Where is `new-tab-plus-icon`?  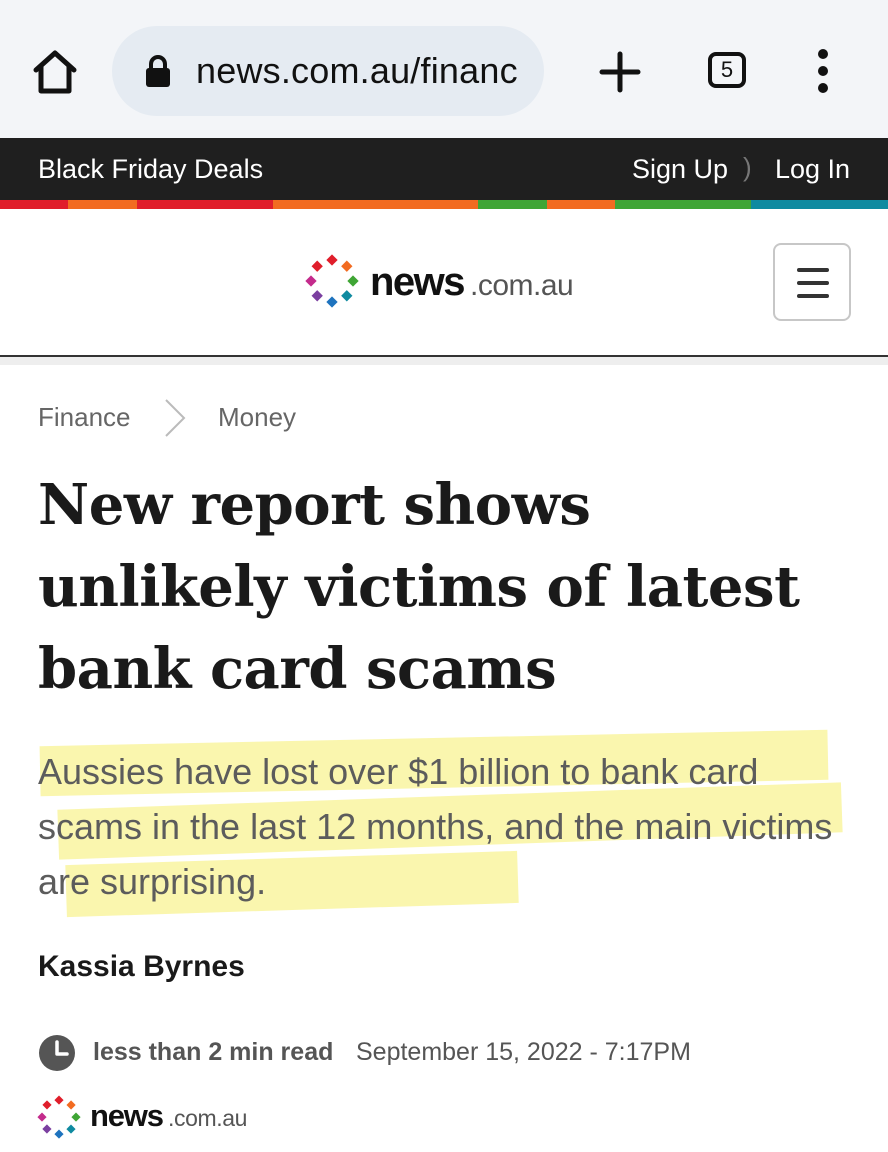
new-tab-plus-icon is located at coordinates (620, 72).